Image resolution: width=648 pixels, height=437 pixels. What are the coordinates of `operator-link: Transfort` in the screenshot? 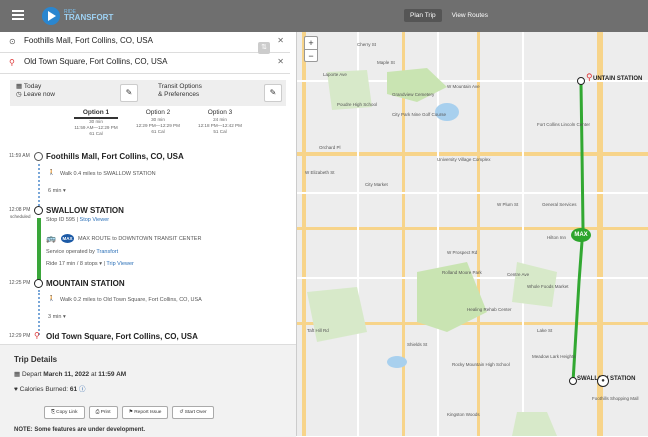 It's located at (107, 252).